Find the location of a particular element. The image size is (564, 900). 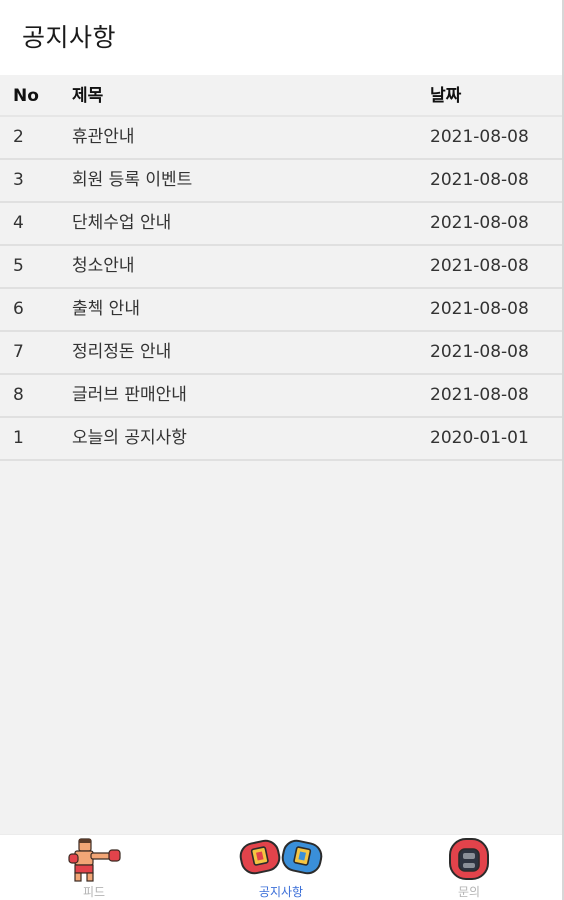

nav-item-feed: 피드 is located at coordinates (94, 867).